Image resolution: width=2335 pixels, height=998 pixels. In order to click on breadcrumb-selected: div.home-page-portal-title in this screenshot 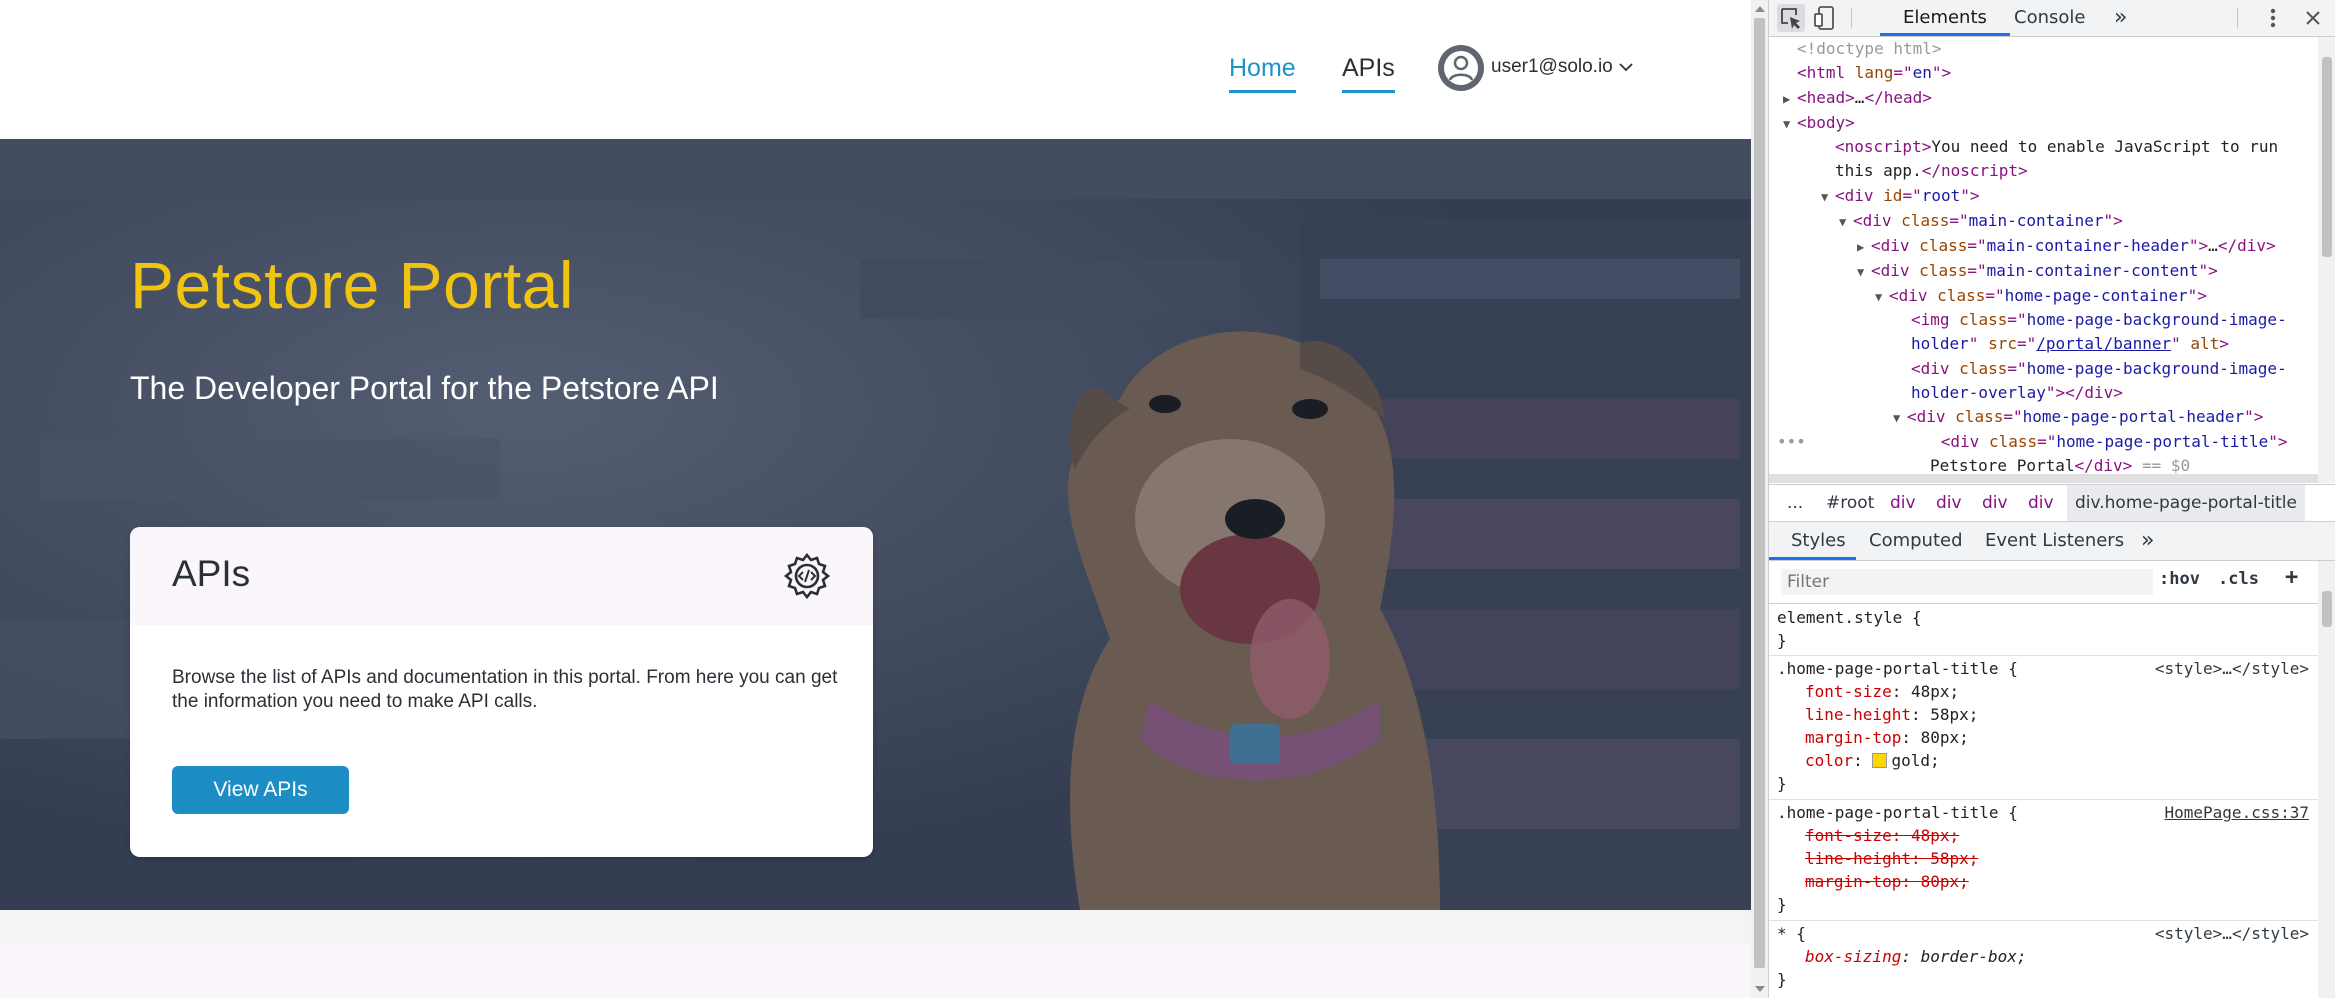, I will do `click(2186, 503)`.